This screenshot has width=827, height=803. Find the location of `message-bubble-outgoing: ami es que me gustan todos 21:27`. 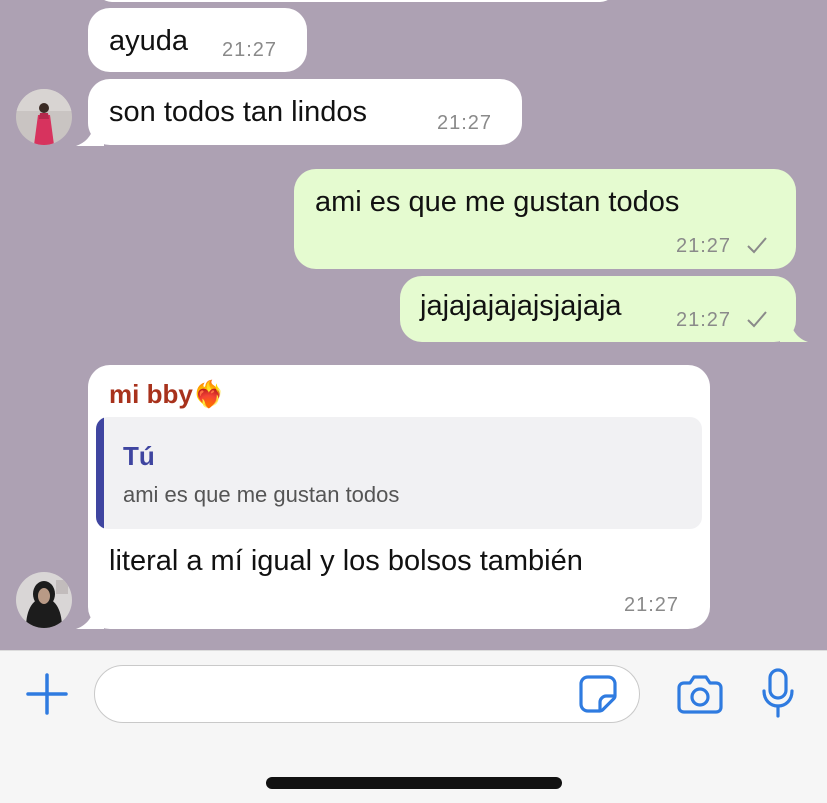

message-bubble-outgoing: ami es que me gustan todos 21:27 is located at coordinates (545, 219).